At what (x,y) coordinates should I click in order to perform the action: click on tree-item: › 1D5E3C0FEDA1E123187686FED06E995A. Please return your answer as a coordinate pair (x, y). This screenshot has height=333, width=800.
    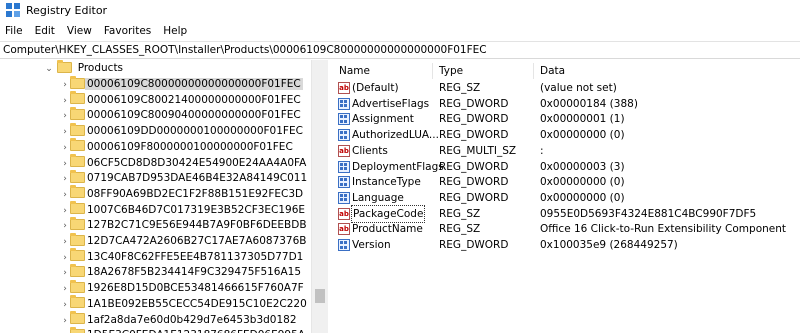
    Looking at the image, I should click on (183, 329).